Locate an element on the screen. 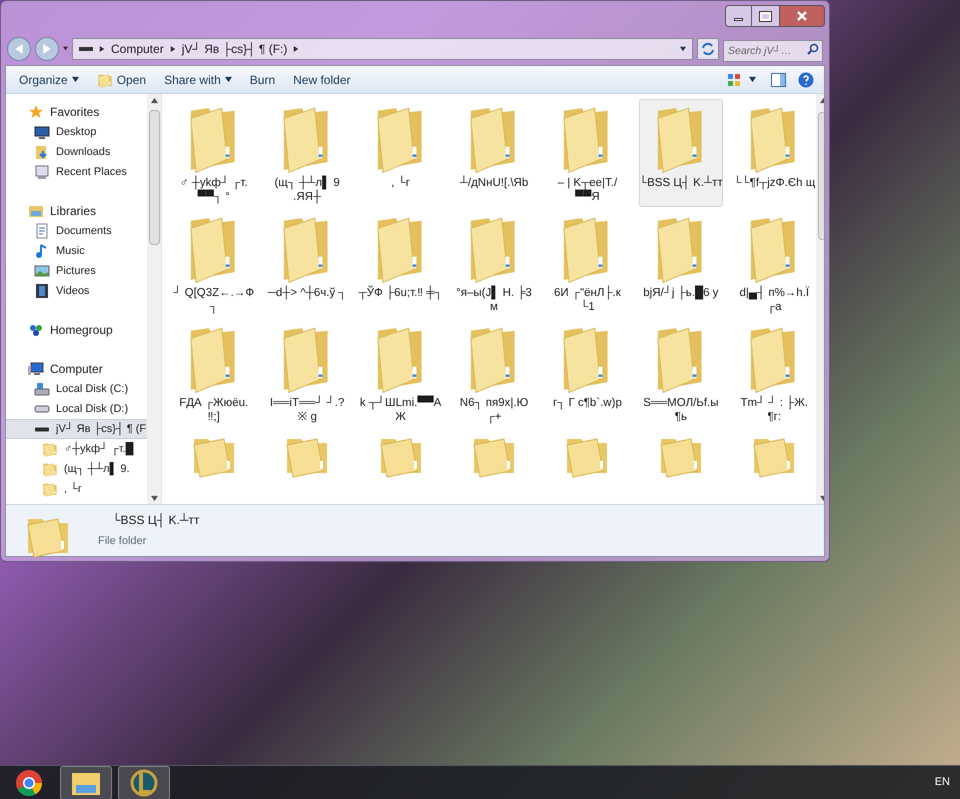  folder-item: bjЯ/┘j ├ь.█6 у is located at coordinates (681, 263).